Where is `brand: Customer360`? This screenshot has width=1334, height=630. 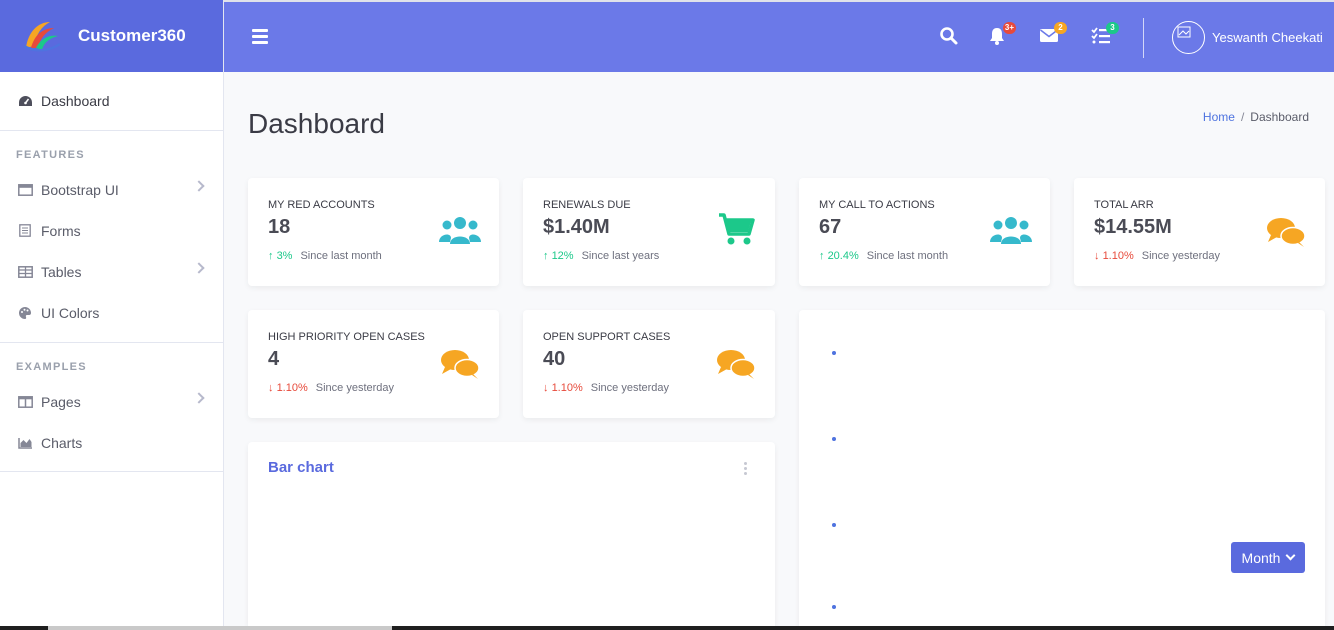 brand: Customer360 is located at coordinates (111, 36).